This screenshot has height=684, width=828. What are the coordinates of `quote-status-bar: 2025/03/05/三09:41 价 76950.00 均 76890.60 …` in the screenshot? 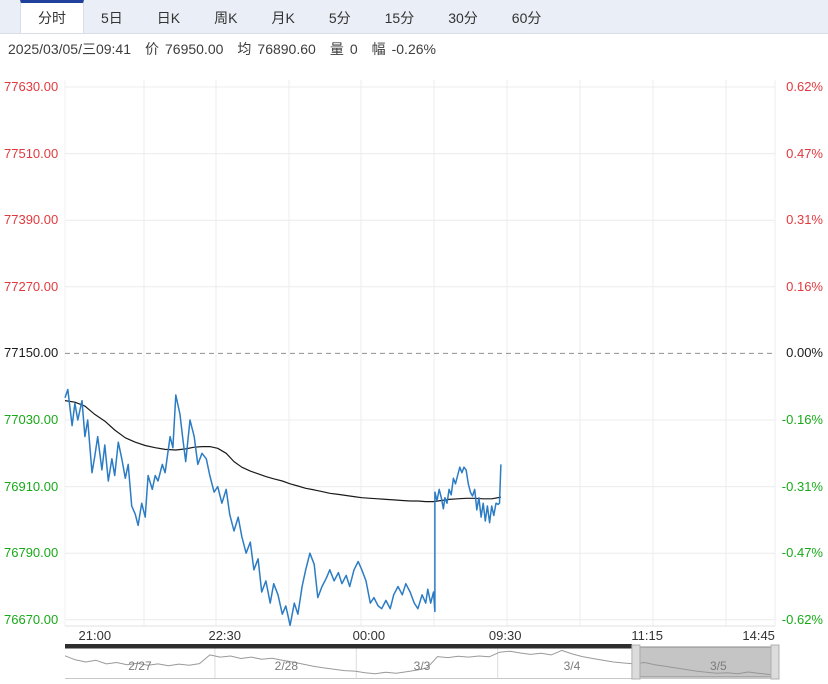 It's located at (414, 49).